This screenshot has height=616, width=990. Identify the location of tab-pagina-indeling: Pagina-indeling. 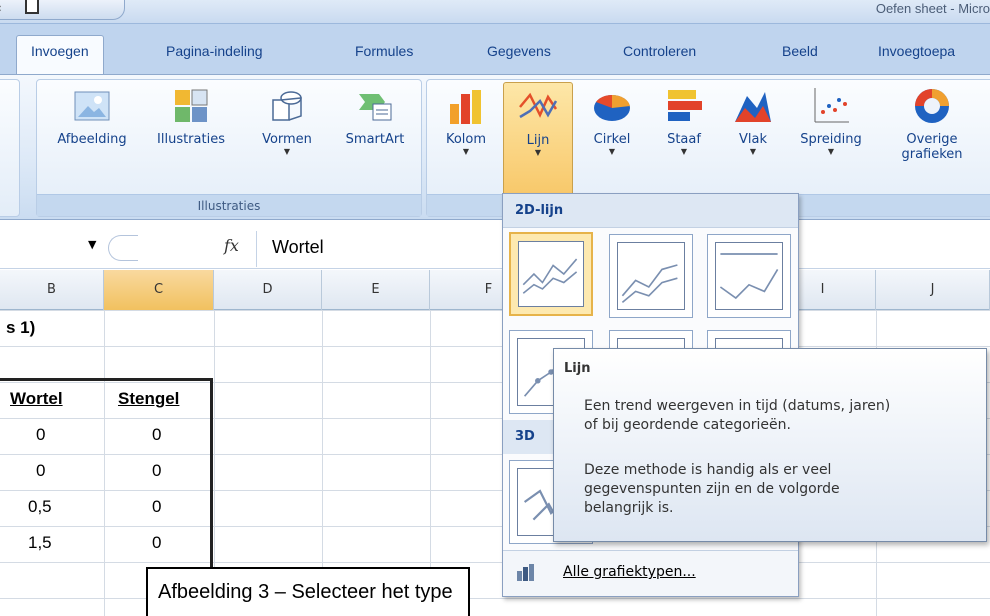
(214, 51).